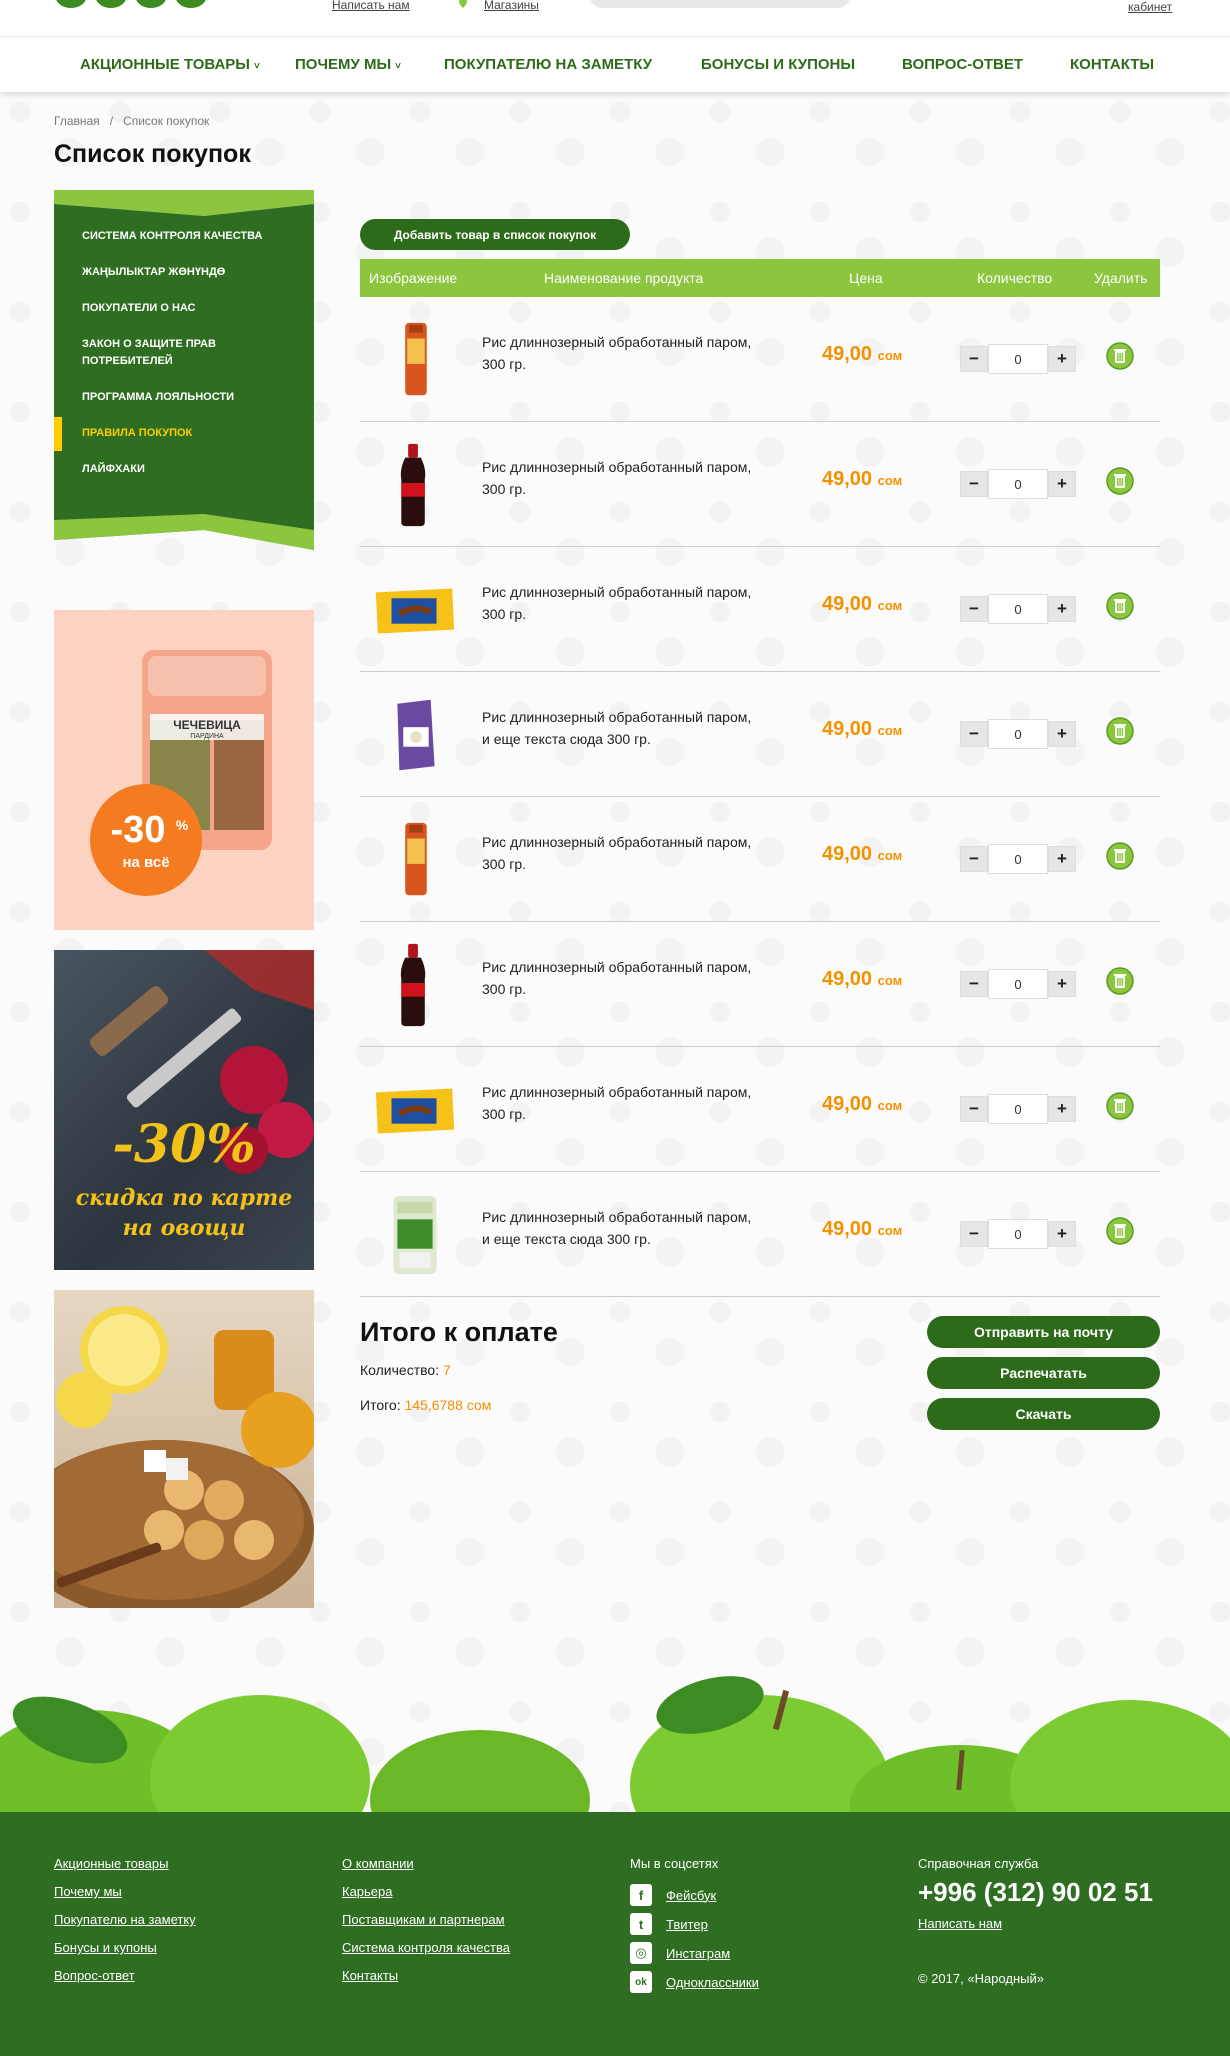 The height and width of the screenshot is (2056, 1230). Describe the element at coordinates (981, 1978) in the screenshot. I see `copyright: © 2017, «Народный»` at that location.